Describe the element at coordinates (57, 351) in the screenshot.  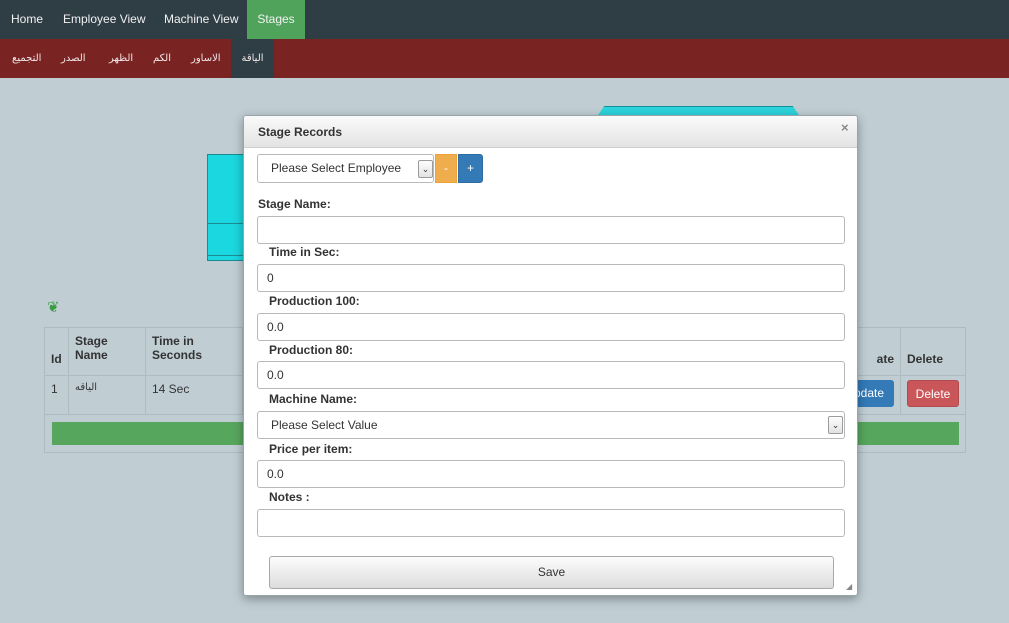
I see `header-id: Id` at that location.